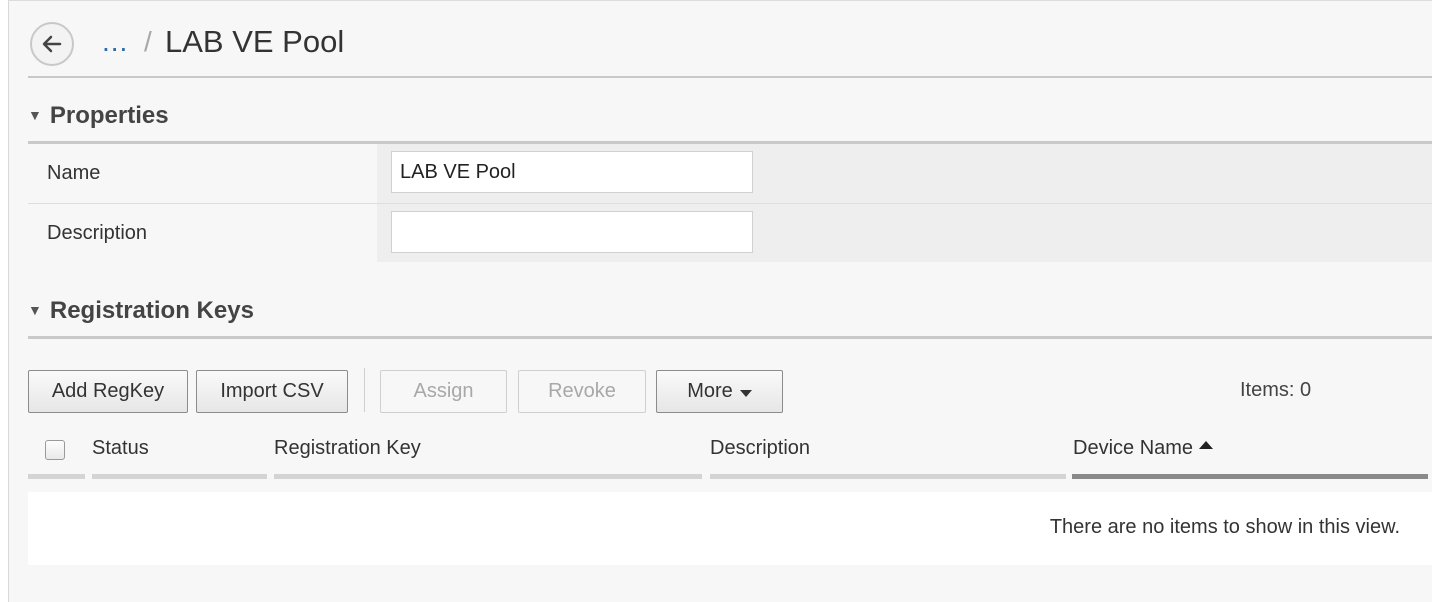 This screenshot has width=1432, height=602. Describe the element at coordinates (272, 391) in the screenshot. I see `import-csv-button: Import CSV` at that location.